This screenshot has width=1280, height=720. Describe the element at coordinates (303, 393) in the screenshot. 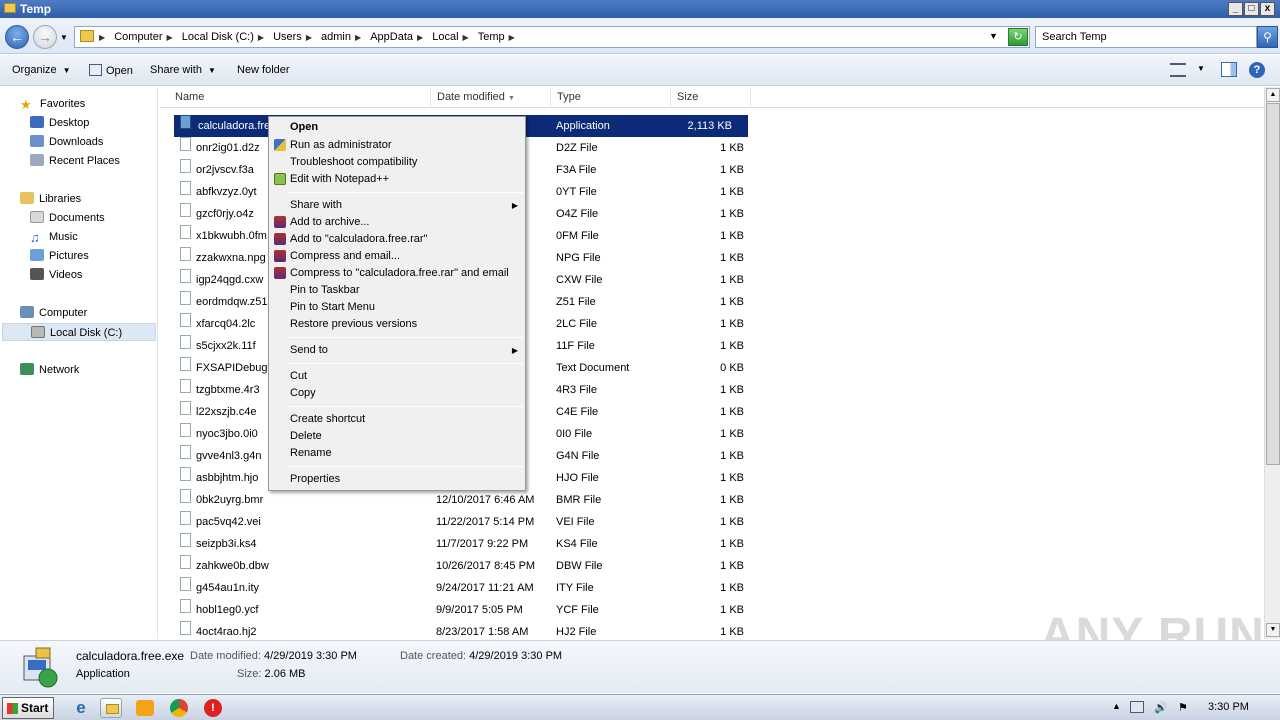

I see `menu-copy: Copy` at that location.